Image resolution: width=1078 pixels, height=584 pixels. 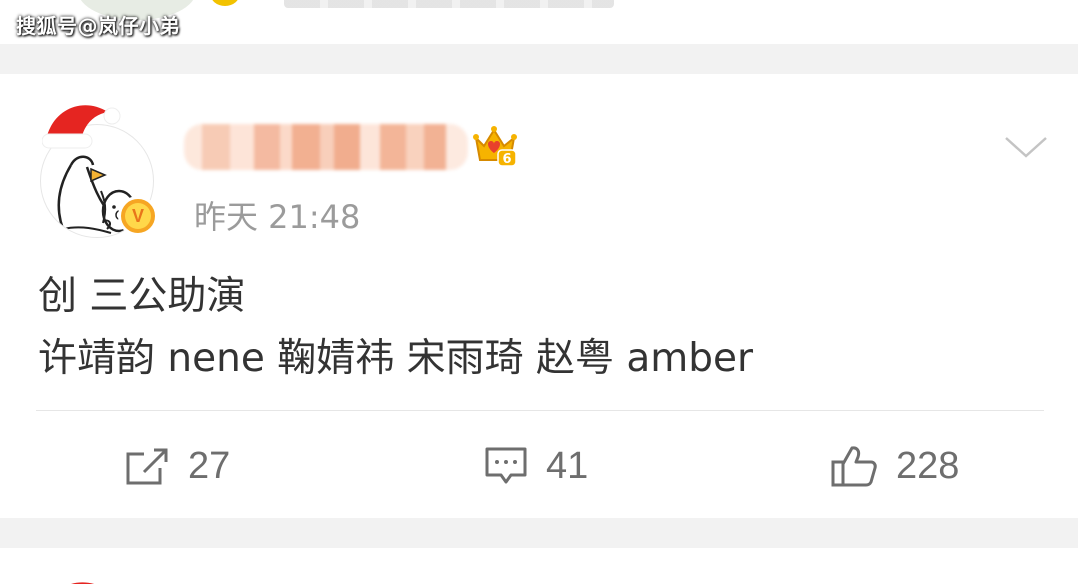 What do you see at coordinates (567, 465) in the screenshot?
I see `comment-count: 41` at bounding box center [567, 465].